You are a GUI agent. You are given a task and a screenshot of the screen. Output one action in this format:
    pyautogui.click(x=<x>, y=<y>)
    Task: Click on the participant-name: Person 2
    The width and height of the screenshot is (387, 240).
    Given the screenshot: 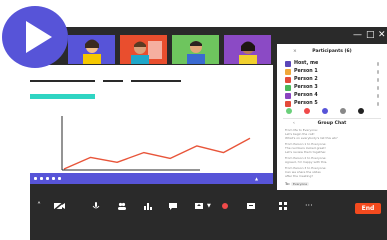 What is the action you would take?
    pyautogui.click(x=306, y=79)
    